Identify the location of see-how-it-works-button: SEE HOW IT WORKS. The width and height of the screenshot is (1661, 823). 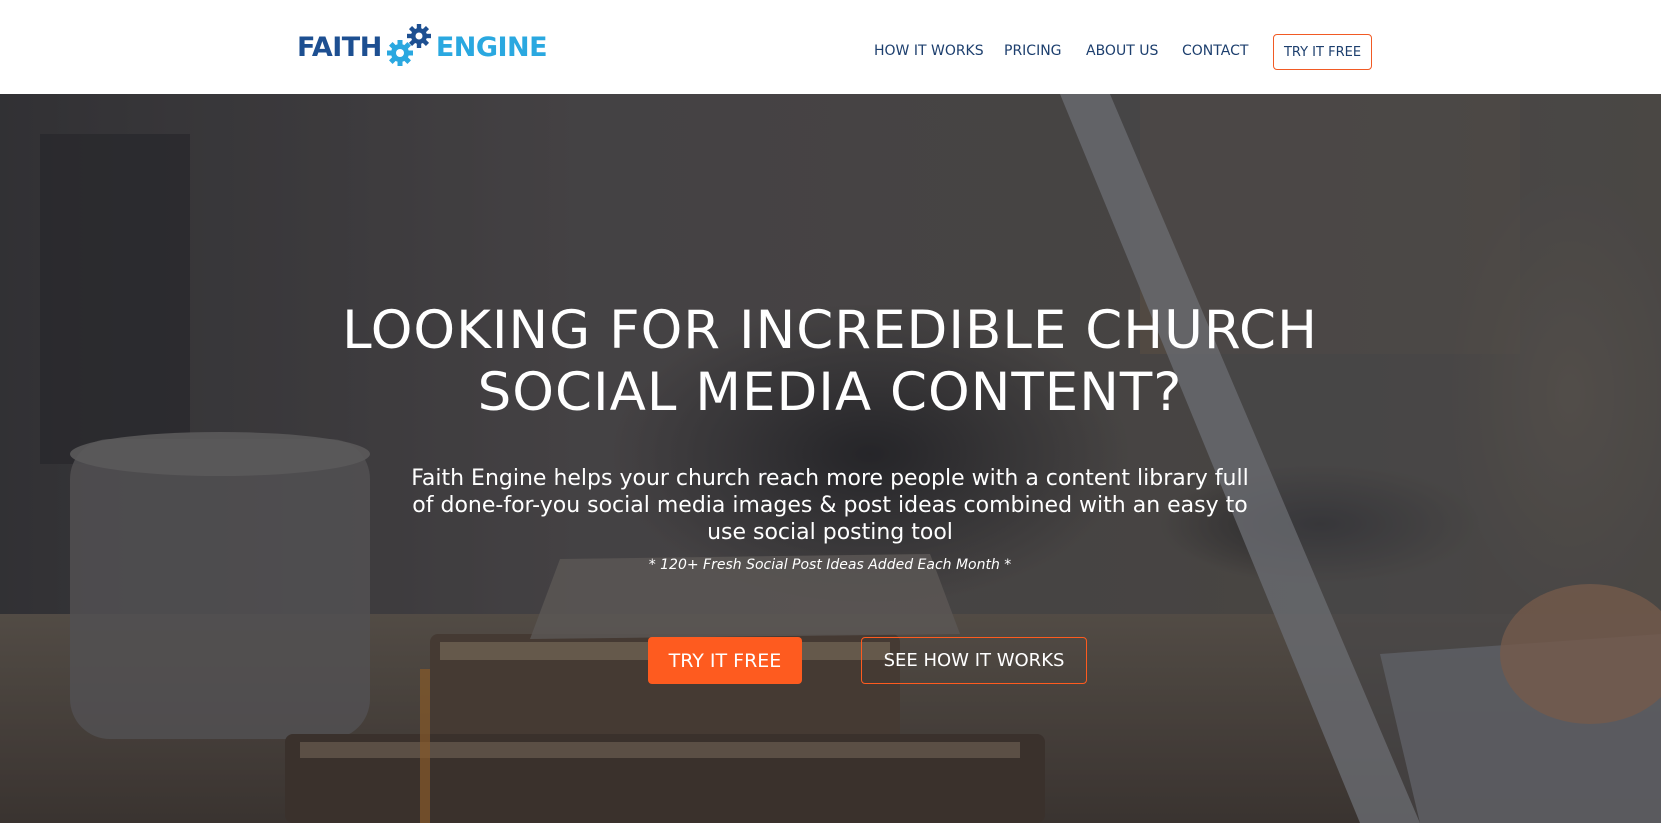
(974, 660).